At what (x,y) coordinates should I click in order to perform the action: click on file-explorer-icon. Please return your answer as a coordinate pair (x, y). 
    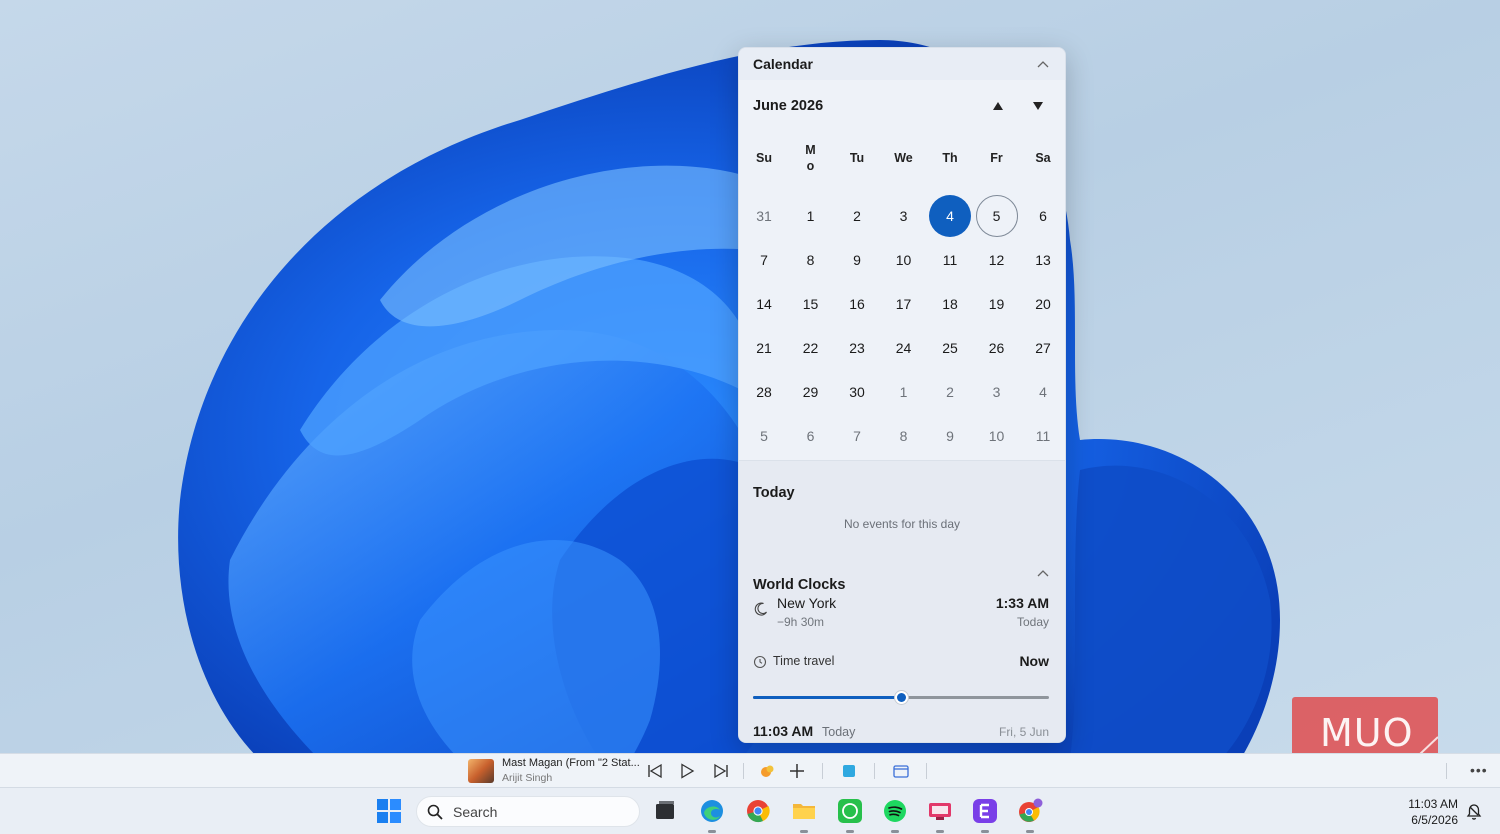
    Looking at the image, I should click on (804, 811).